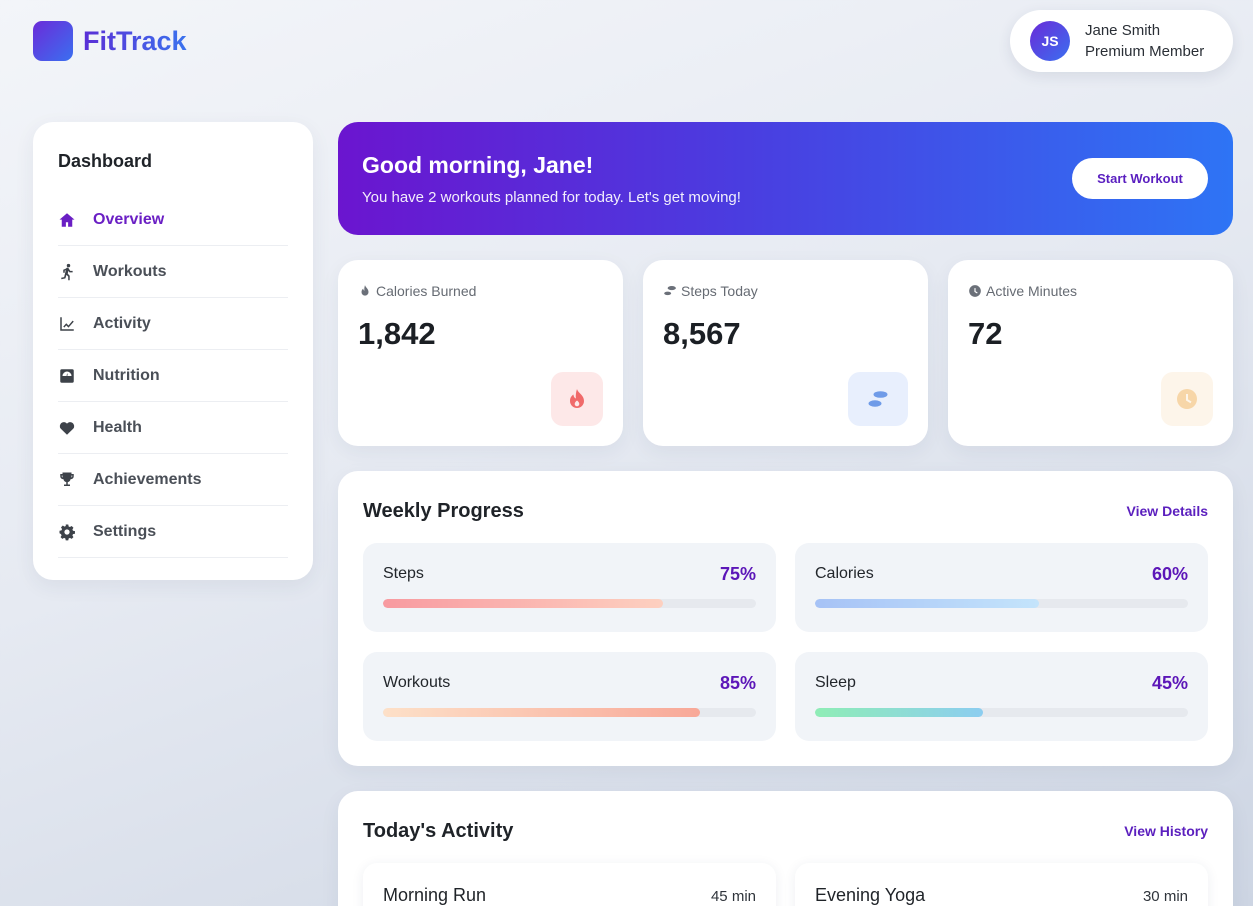  What do you see at coordinates (417, 682) in the screenshot?
I see `progress-name: Workouts` at bounding box center [417, 682].